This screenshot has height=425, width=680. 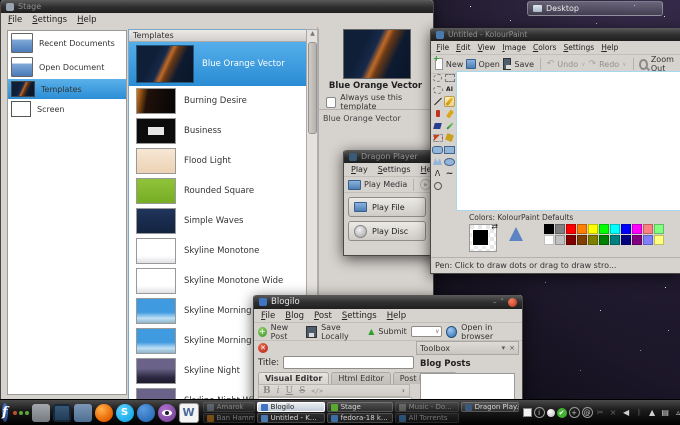 I want to click on palette-color-ff8000, so click(x=582, y=229).